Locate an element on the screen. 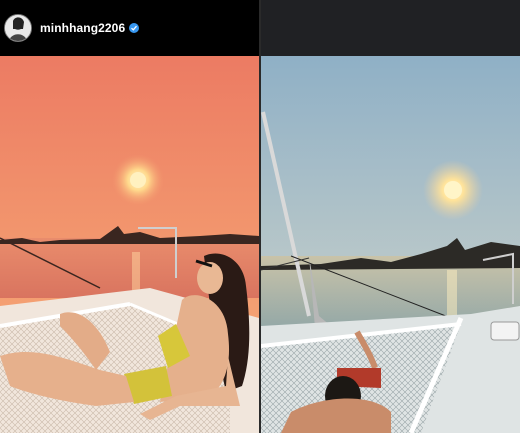 The width and height of the screenshot is (520, 433). avatar-image is located at coordinates (18, 28).